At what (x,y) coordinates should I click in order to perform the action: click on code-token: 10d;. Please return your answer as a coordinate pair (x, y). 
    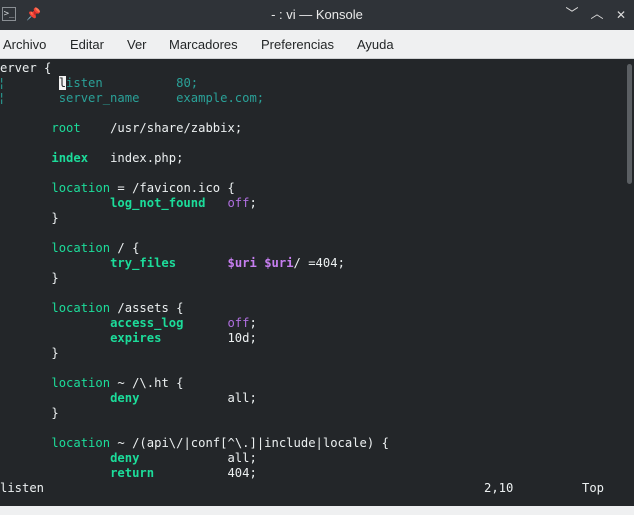
    Looking at the image, I should click on (209, 338).